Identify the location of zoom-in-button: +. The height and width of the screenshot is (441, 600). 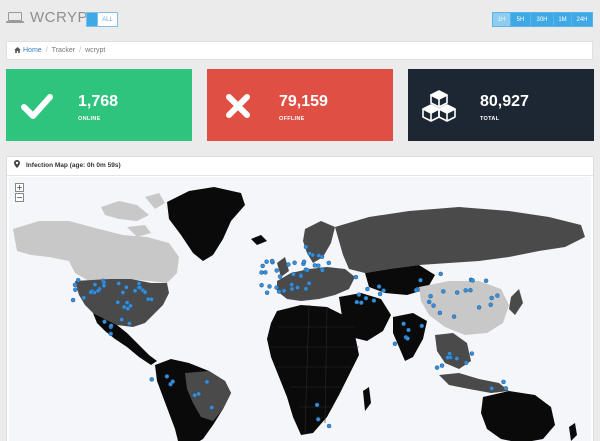
(19, 187).